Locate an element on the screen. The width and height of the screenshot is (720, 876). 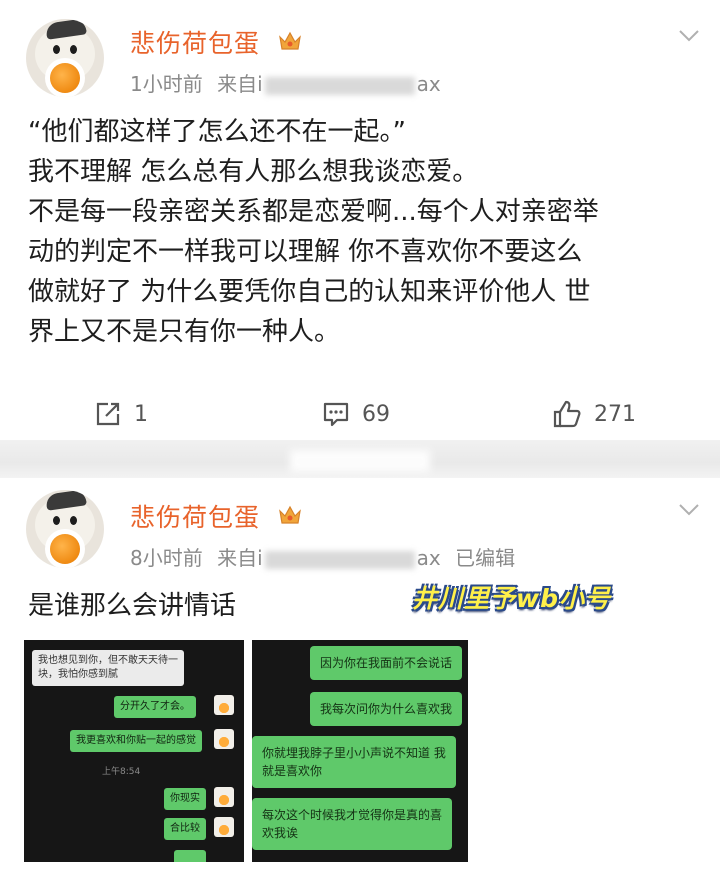
post-meta: 1小时前 来自i ax is located at coordinates (285, 82).